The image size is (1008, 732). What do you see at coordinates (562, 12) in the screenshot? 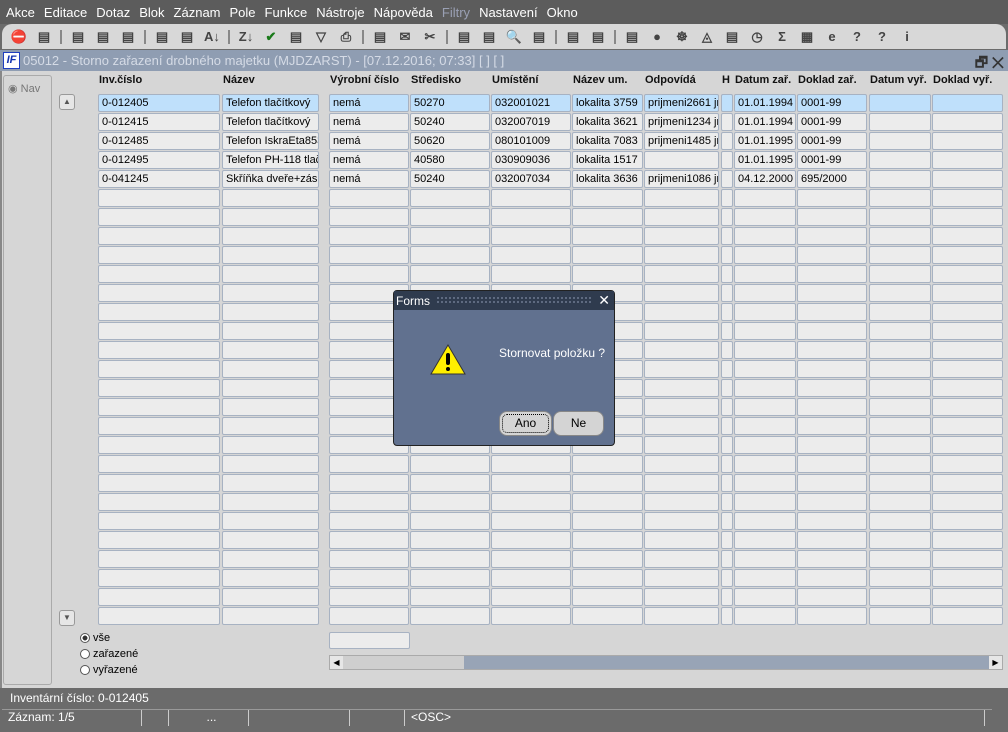
I see `menu-11: Okno` at bounding box center [562, 12].